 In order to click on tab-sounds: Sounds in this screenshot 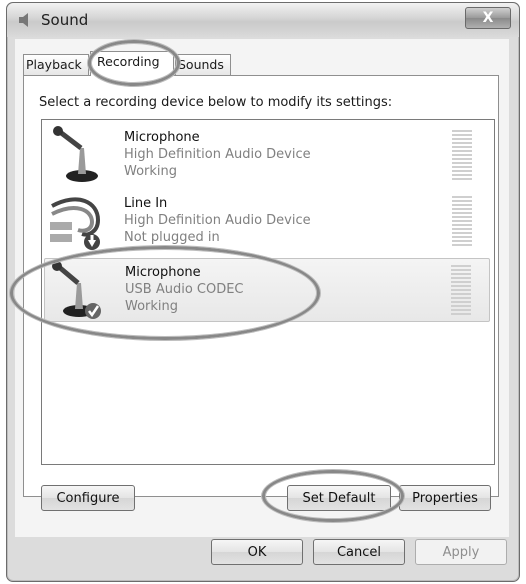, I will do `click(203, 64)`.